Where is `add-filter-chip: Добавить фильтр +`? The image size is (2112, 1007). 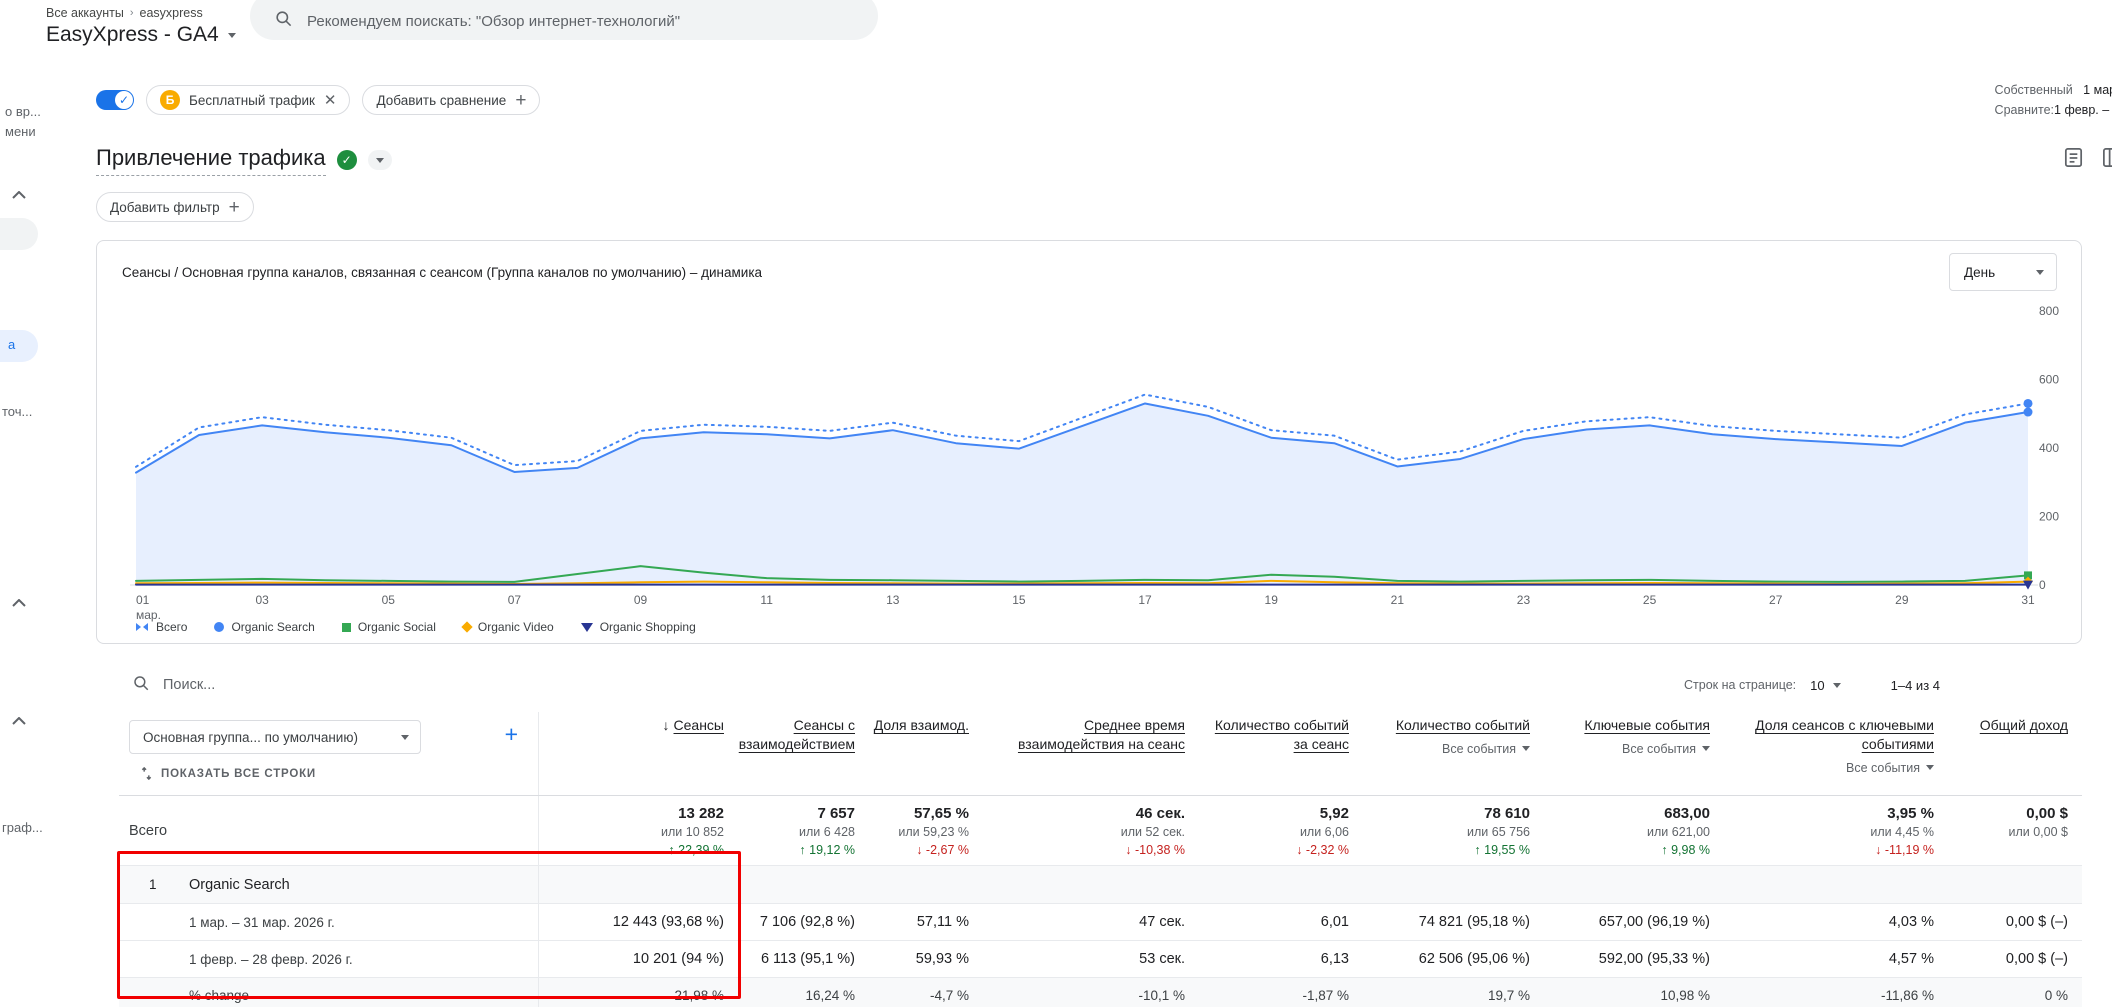 add-filter-chip: Добавить фильтр + is located at coordinates (175, 207).